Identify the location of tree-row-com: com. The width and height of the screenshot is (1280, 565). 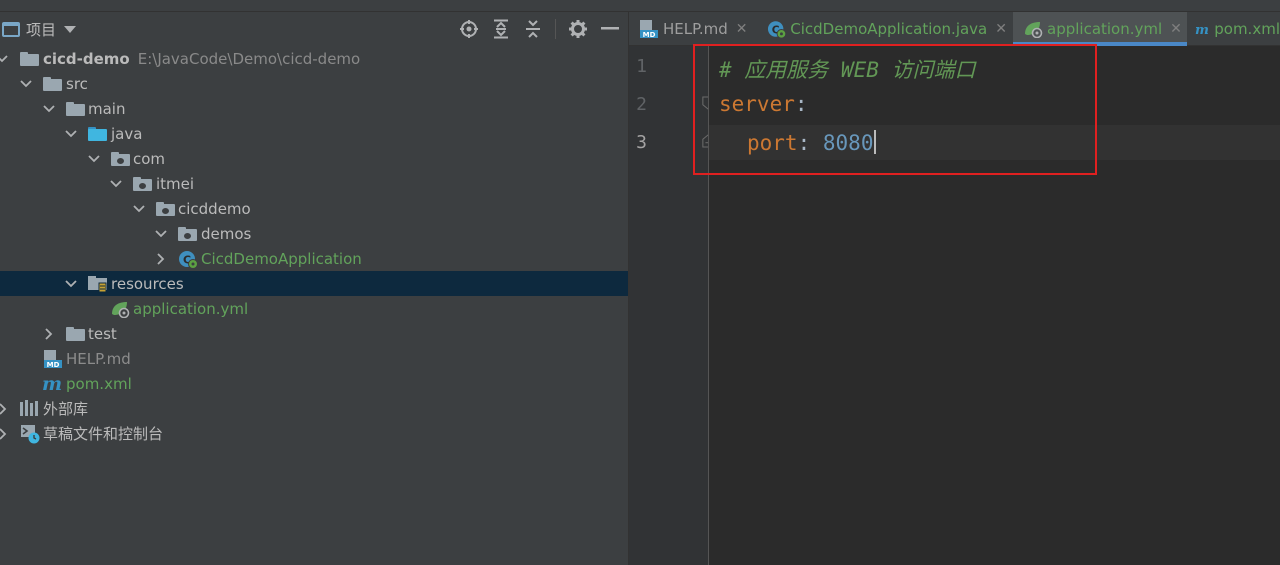
(314, 158).